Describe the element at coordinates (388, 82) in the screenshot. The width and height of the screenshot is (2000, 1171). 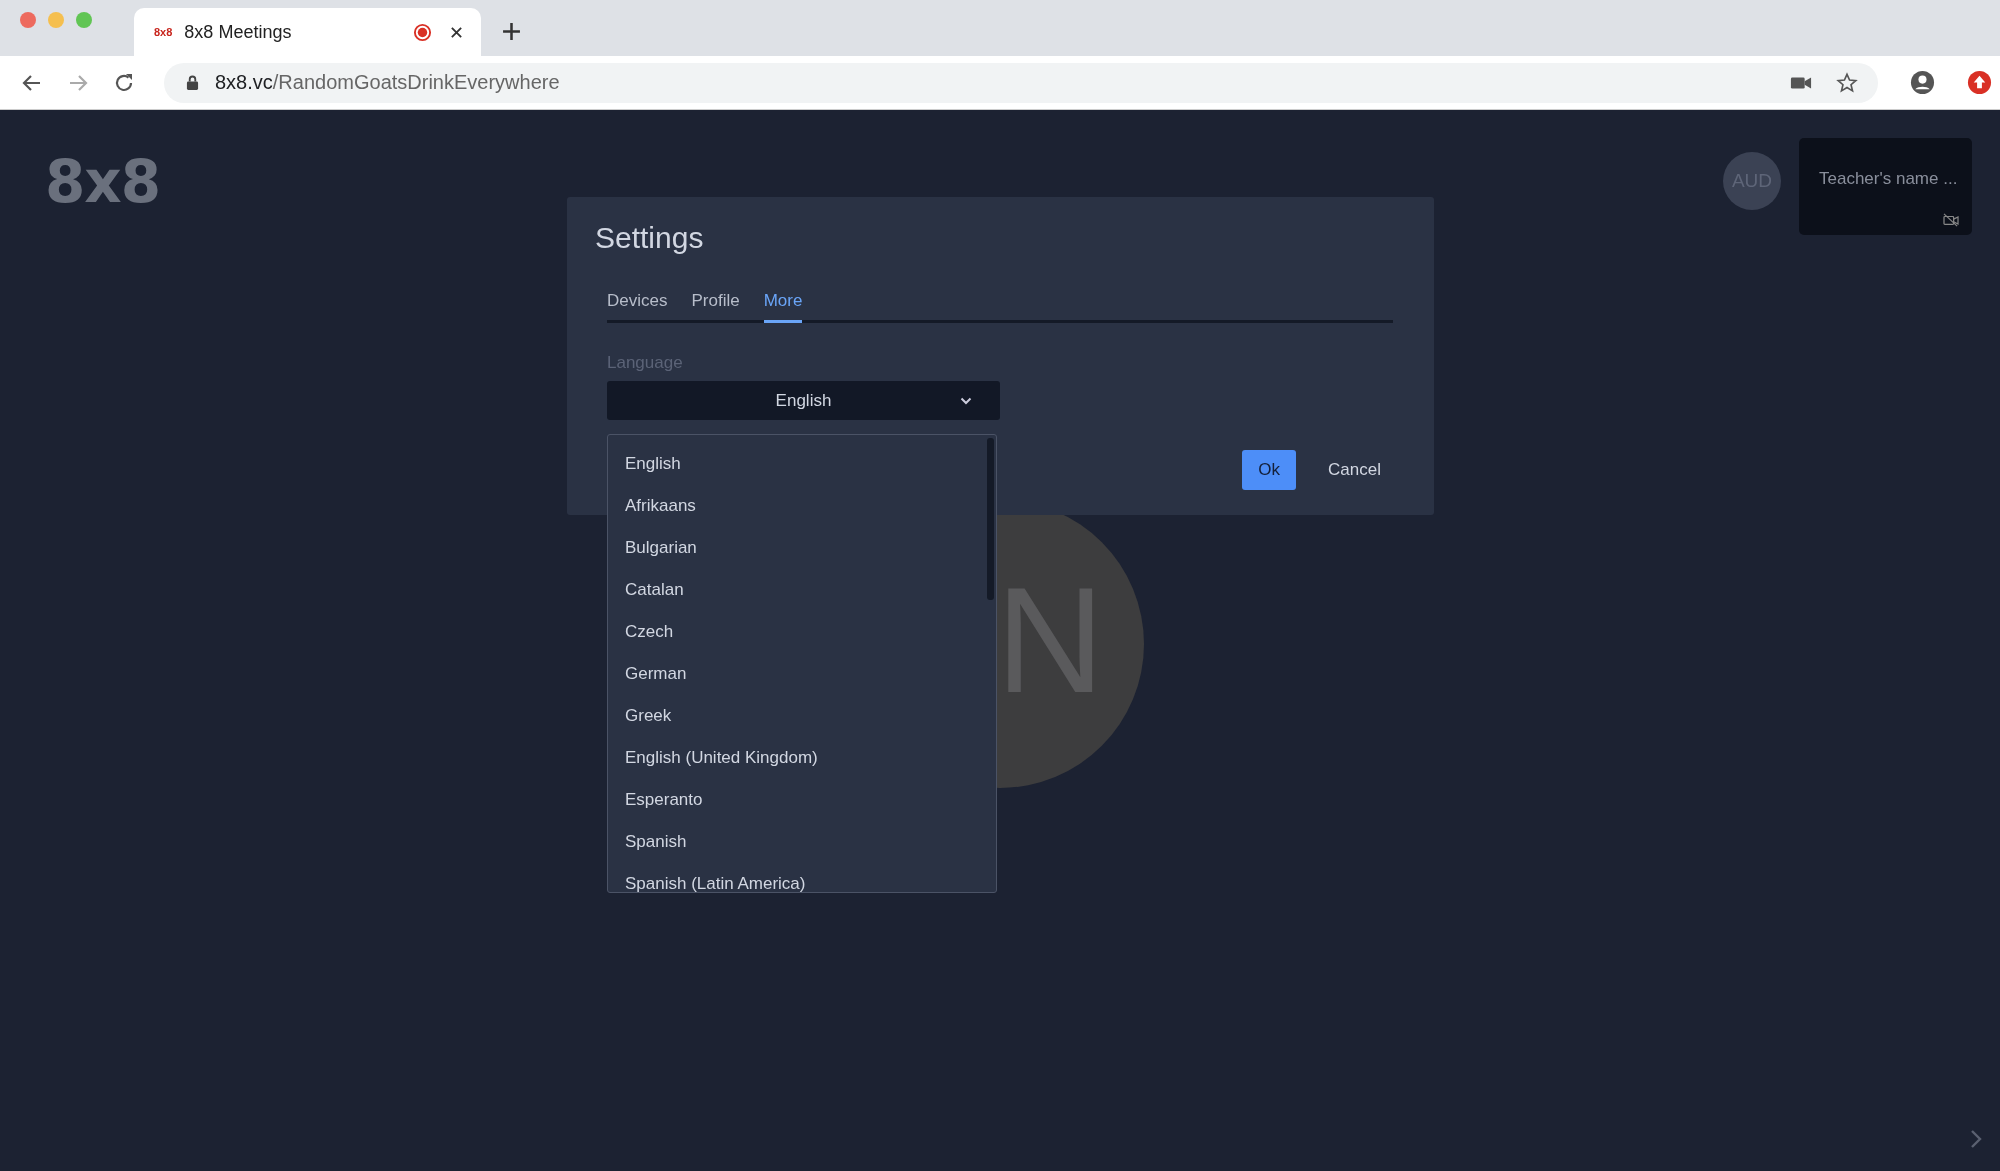
I see `url-text: 8x8.vc/RandomGoatsDrinkEverywhere` at that location.